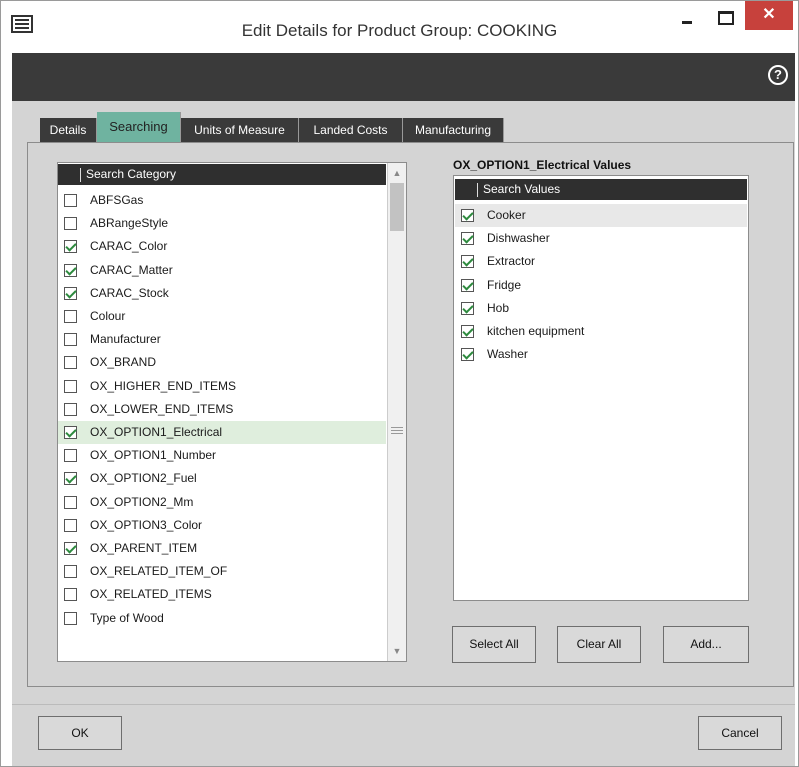 The height and width of the screenshot is (767, 799). What do you see at coordinates (396, 412) in the screenshot?
I see `category-scrollbar: ▲ ▼` at bounding box center [396, 412].